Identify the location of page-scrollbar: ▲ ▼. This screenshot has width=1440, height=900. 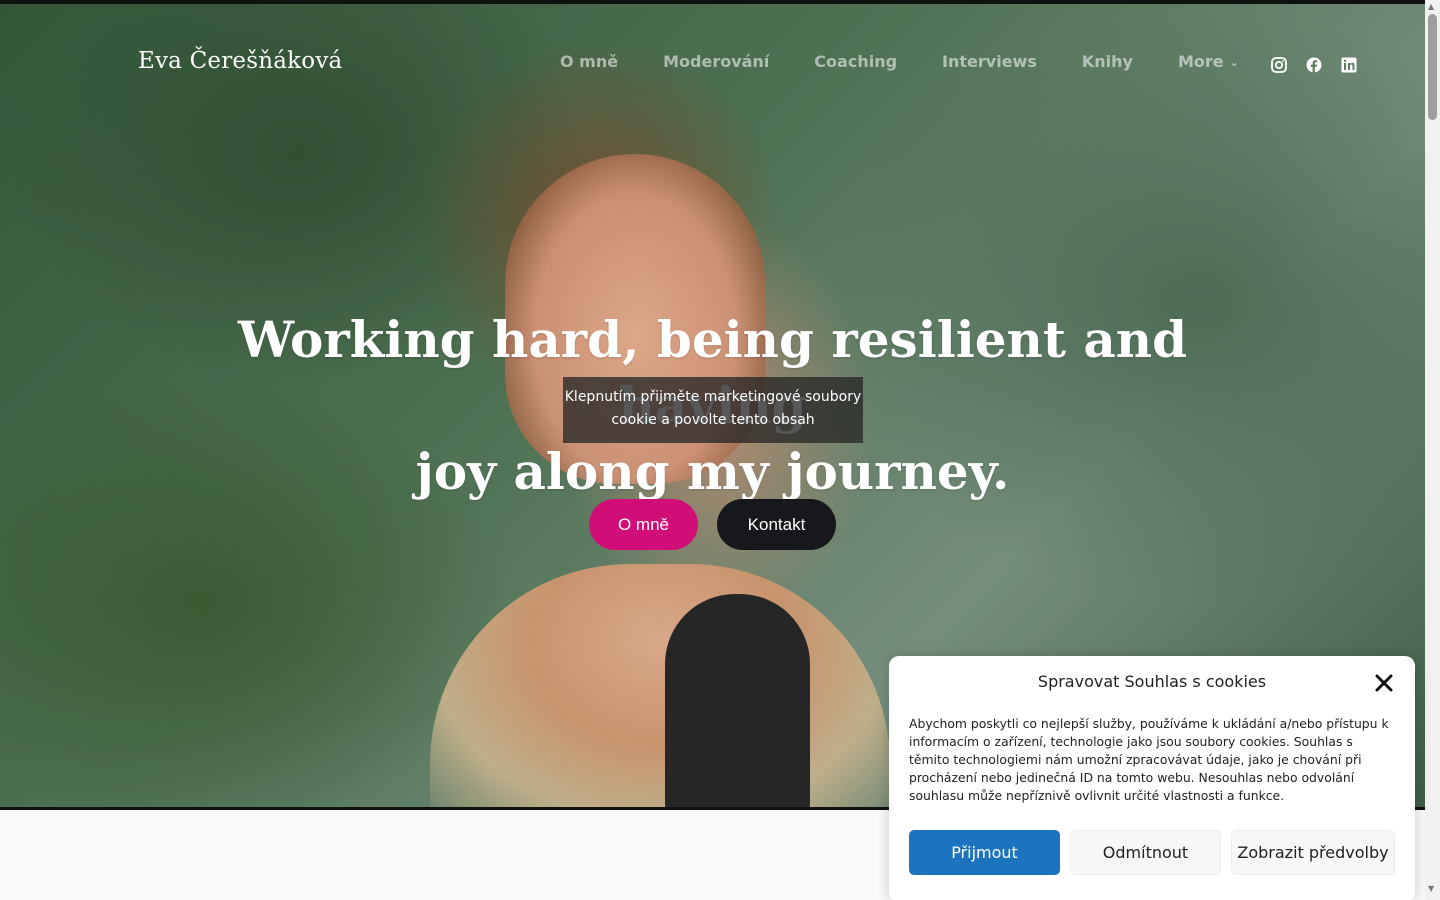
(1432, 450).